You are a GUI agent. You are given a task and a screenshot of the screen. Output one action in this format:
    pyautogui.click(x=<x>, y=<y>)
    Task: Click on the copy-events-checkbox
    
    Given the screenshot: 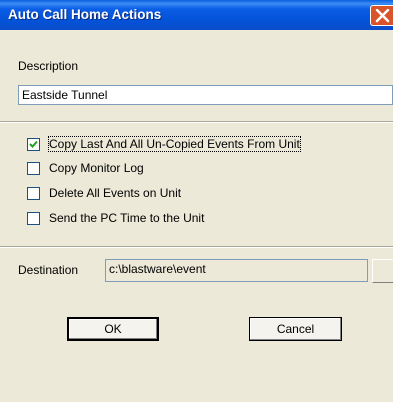 What is the action you would take?
    pyautogui.click(x=33, y=144)
    